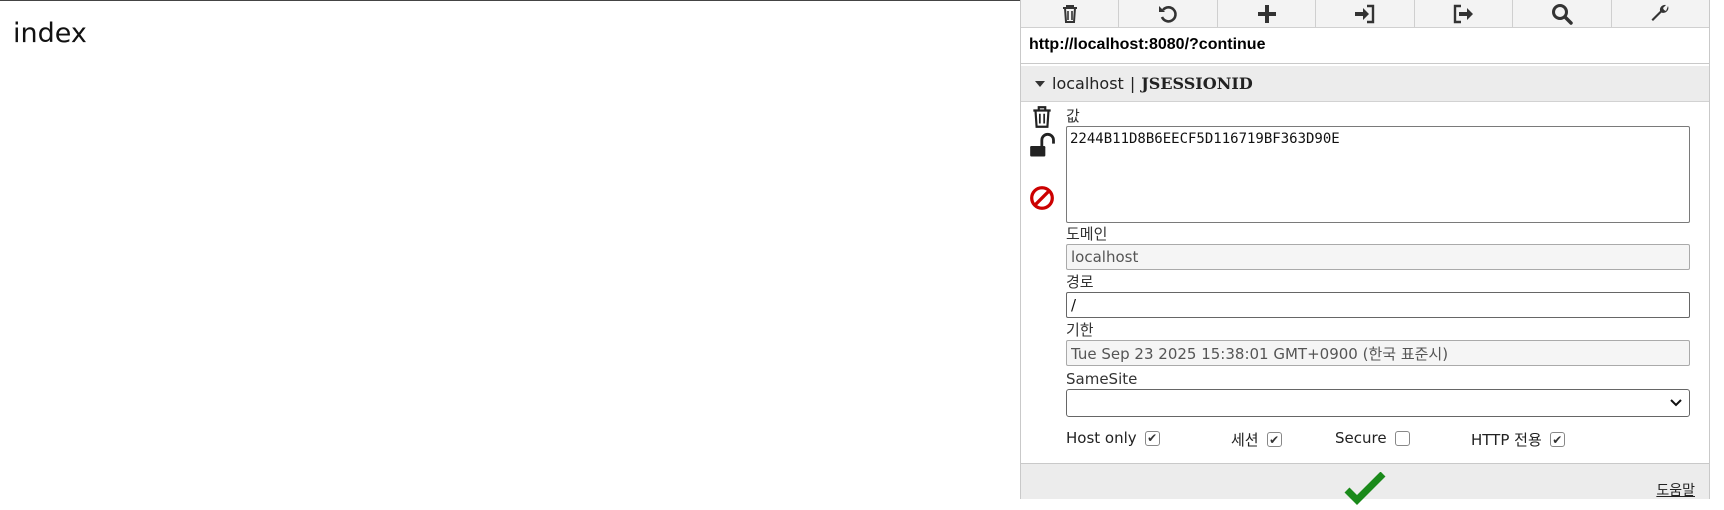 The width and height of the screenshot is (1724, 510). I want to click on block-cookie-button, so click(1043, 199).